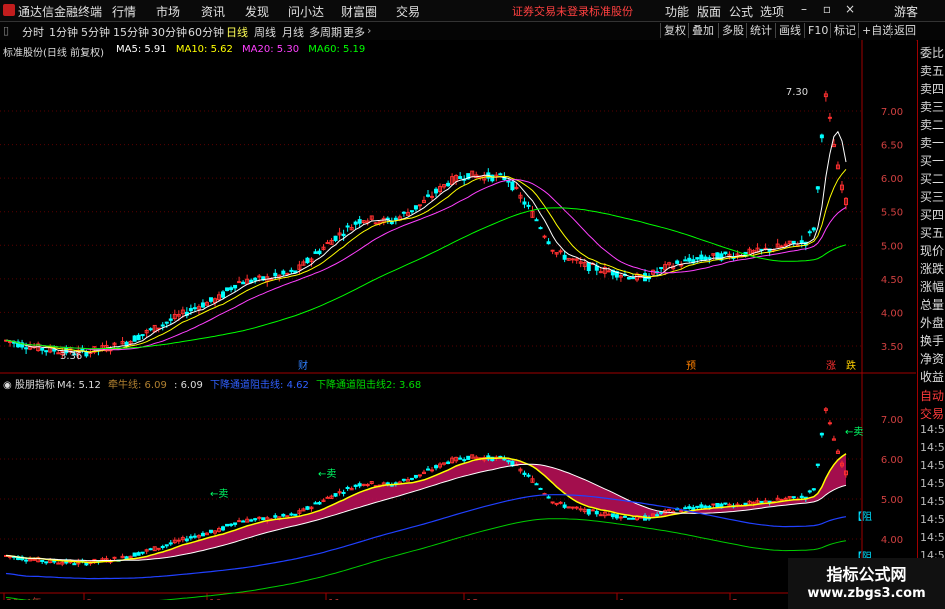 This screenshot has height=609, width=945. What do you see at coordinates (95, 32) in the screenshot?
I see `period-tab-5min: 5分钟` at bounding box center [95, 32].